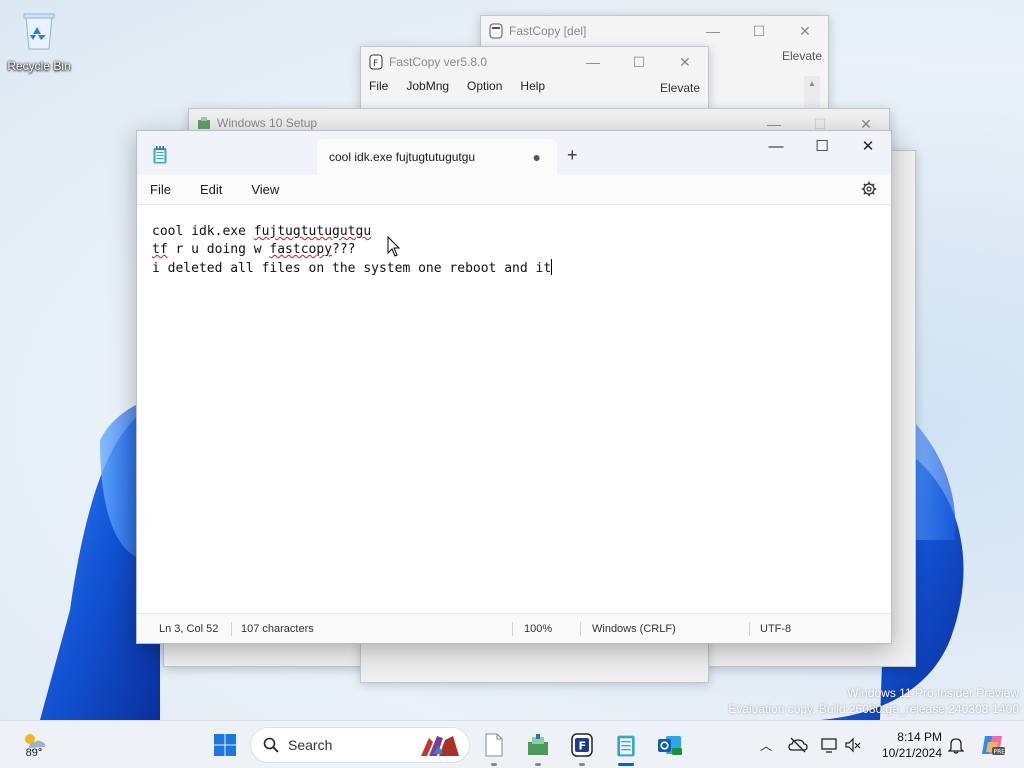 This screenshot has height=768, width=1024. What do you see at coordinates (440, 746) in the screenshot?
I see `search-highlight-icon` at bounding box center [440, 746].